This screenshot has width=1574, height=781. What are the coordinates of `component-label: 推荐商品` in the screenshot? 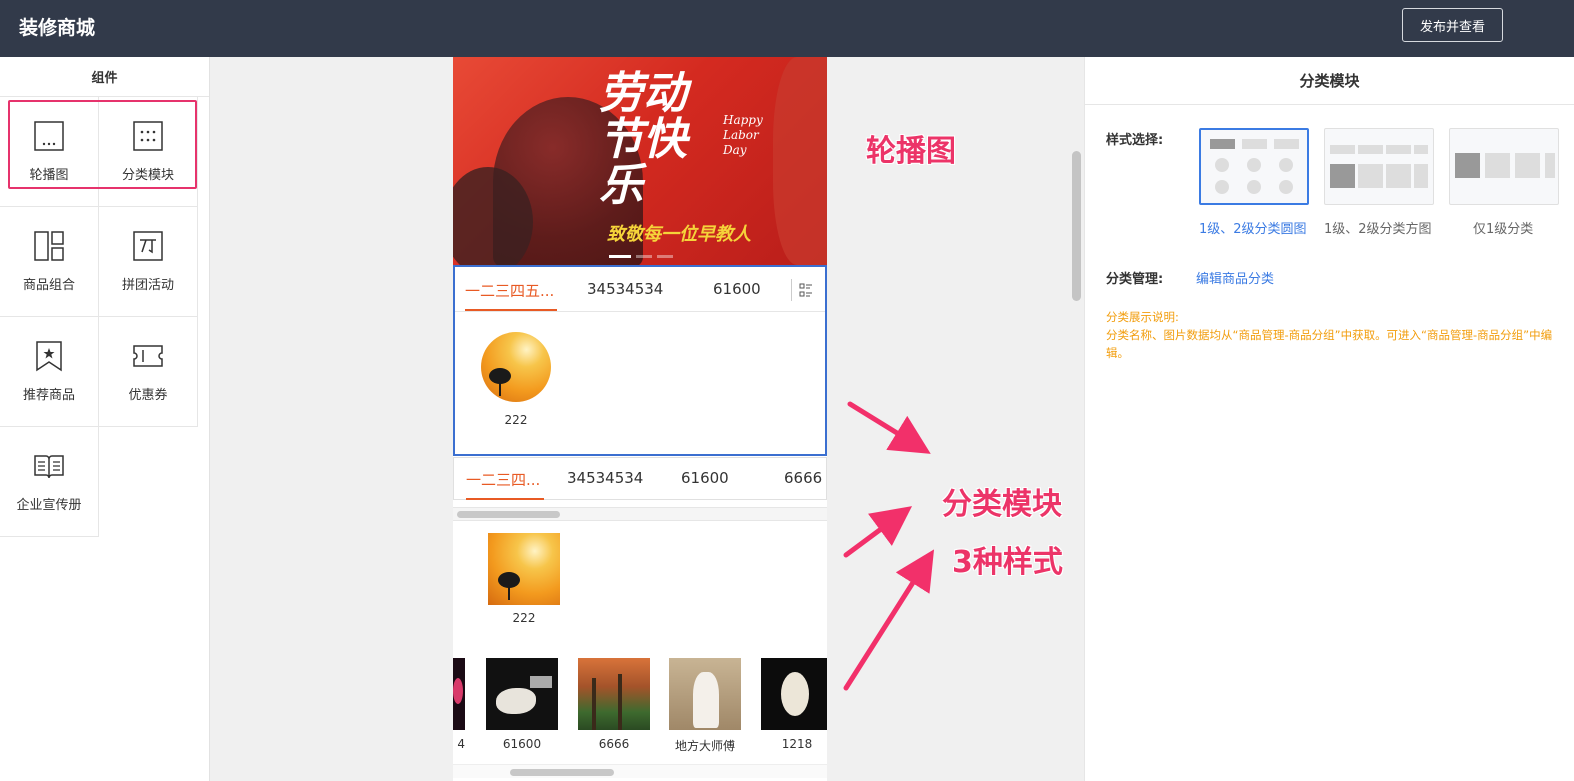 It's located at (48, 395).